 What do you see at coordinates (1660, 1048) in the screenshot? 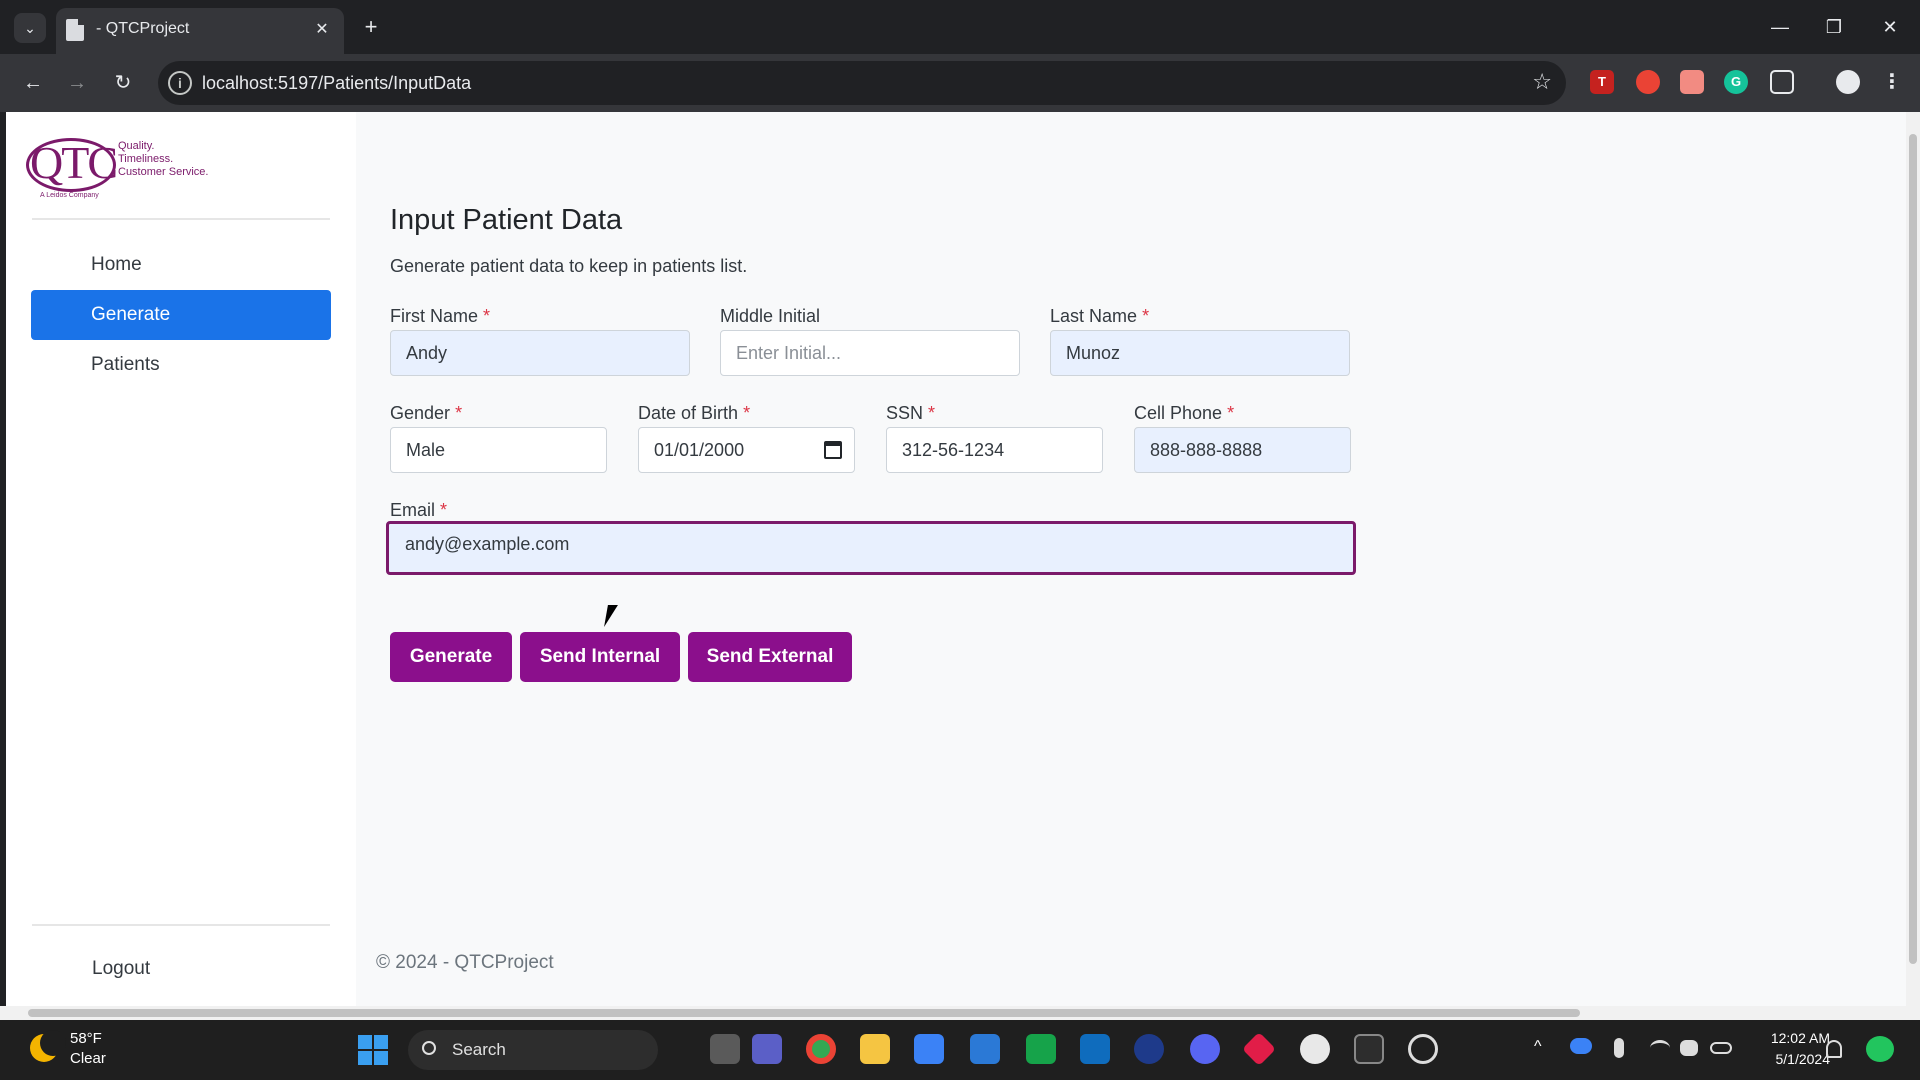
I see `wifi-icon` at bounding box center [1660, 1048].